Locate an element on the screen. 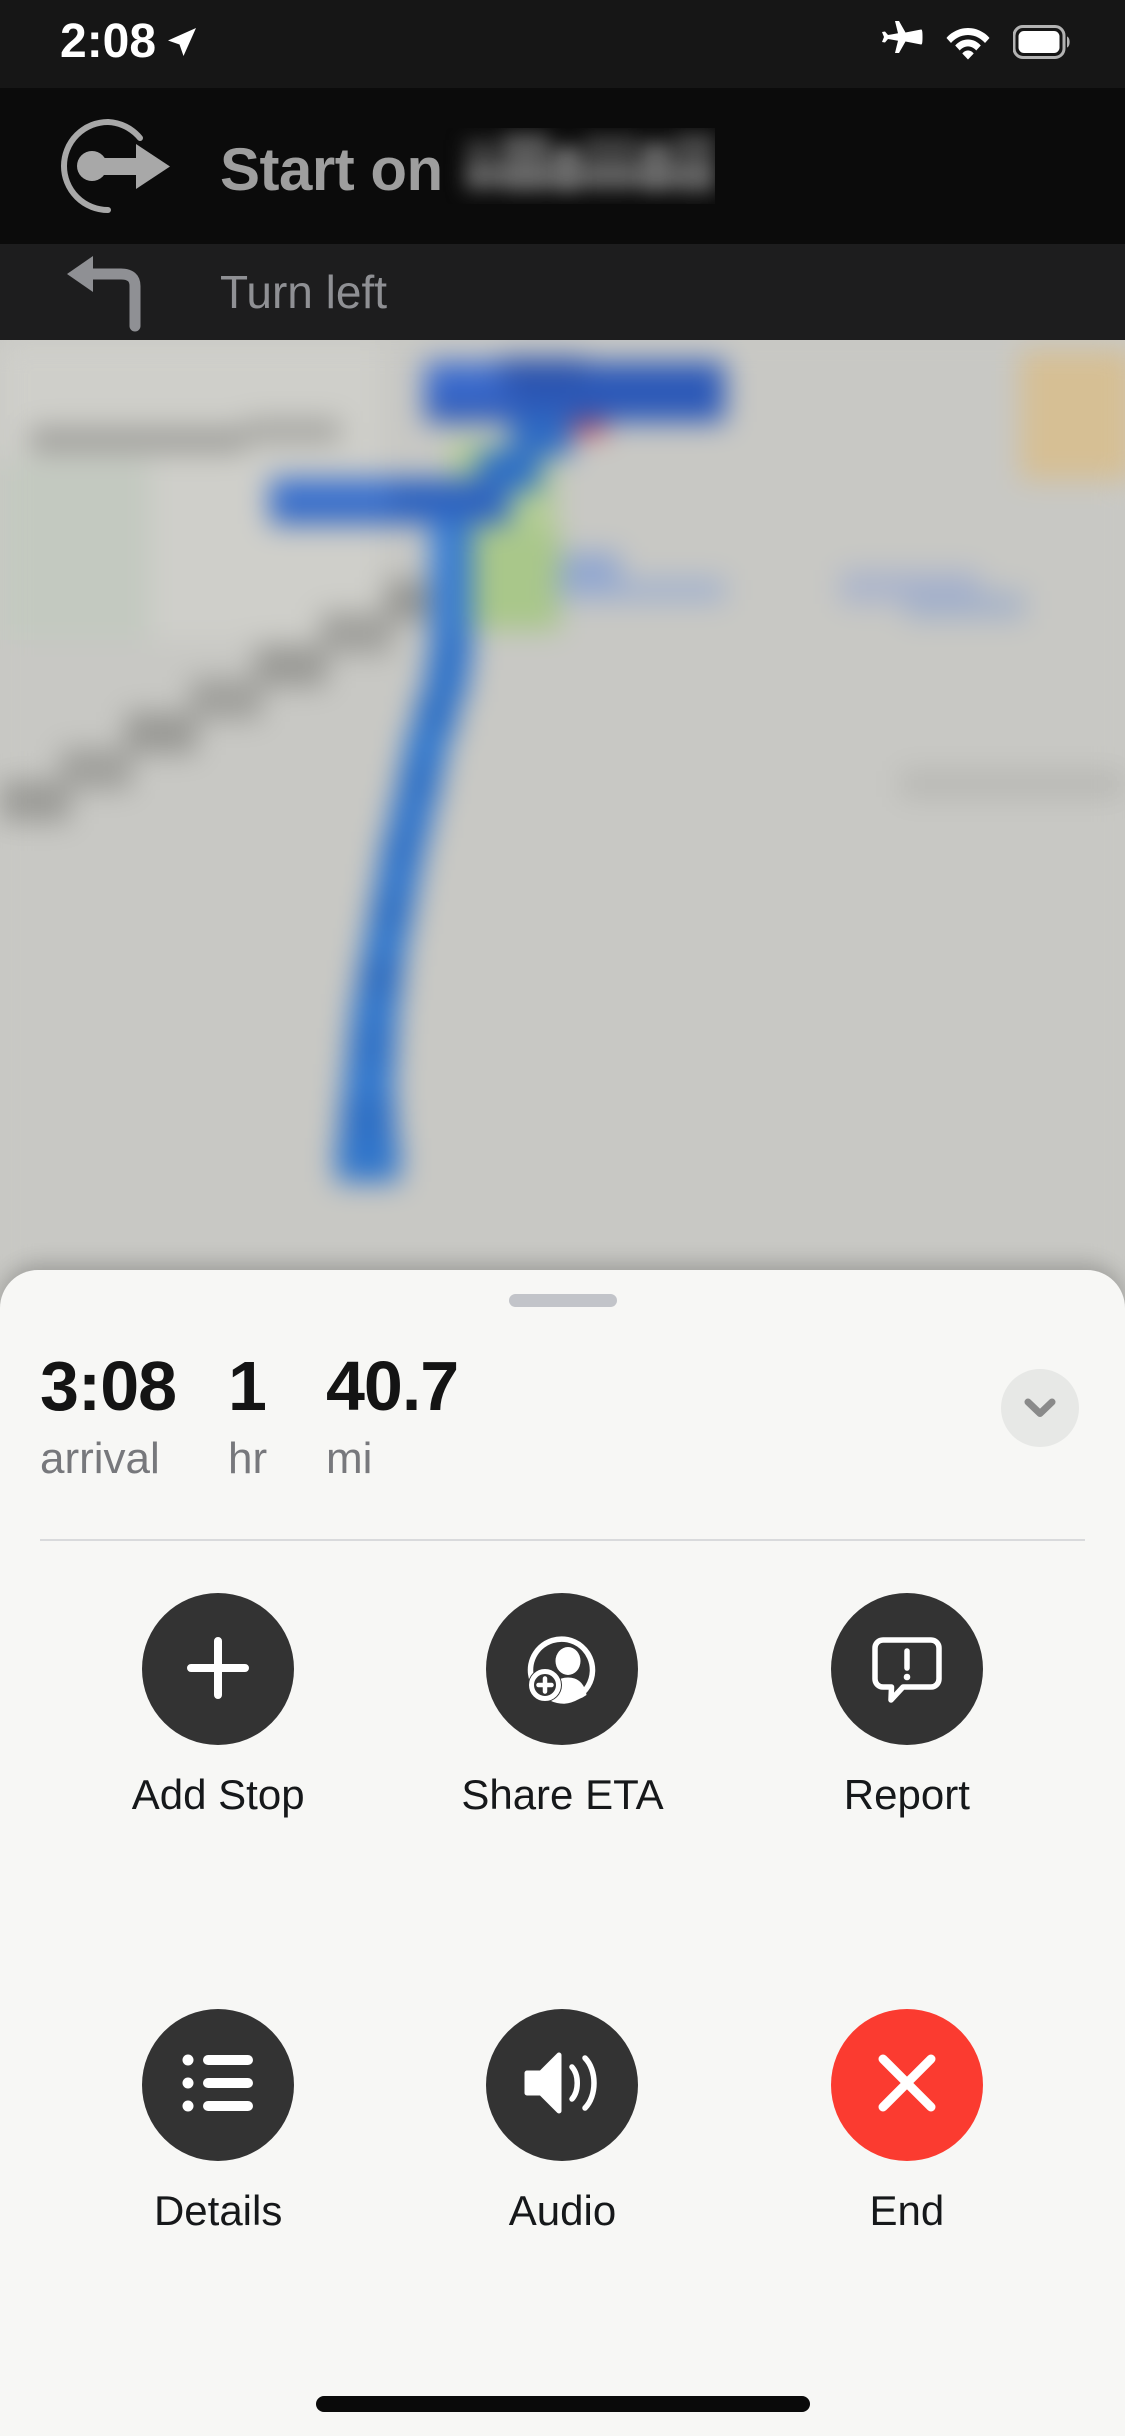 Image resolution: width=1125 pixels, height=2436 pixels. speaker-waves-icon is located at coordinates (562, 2084).